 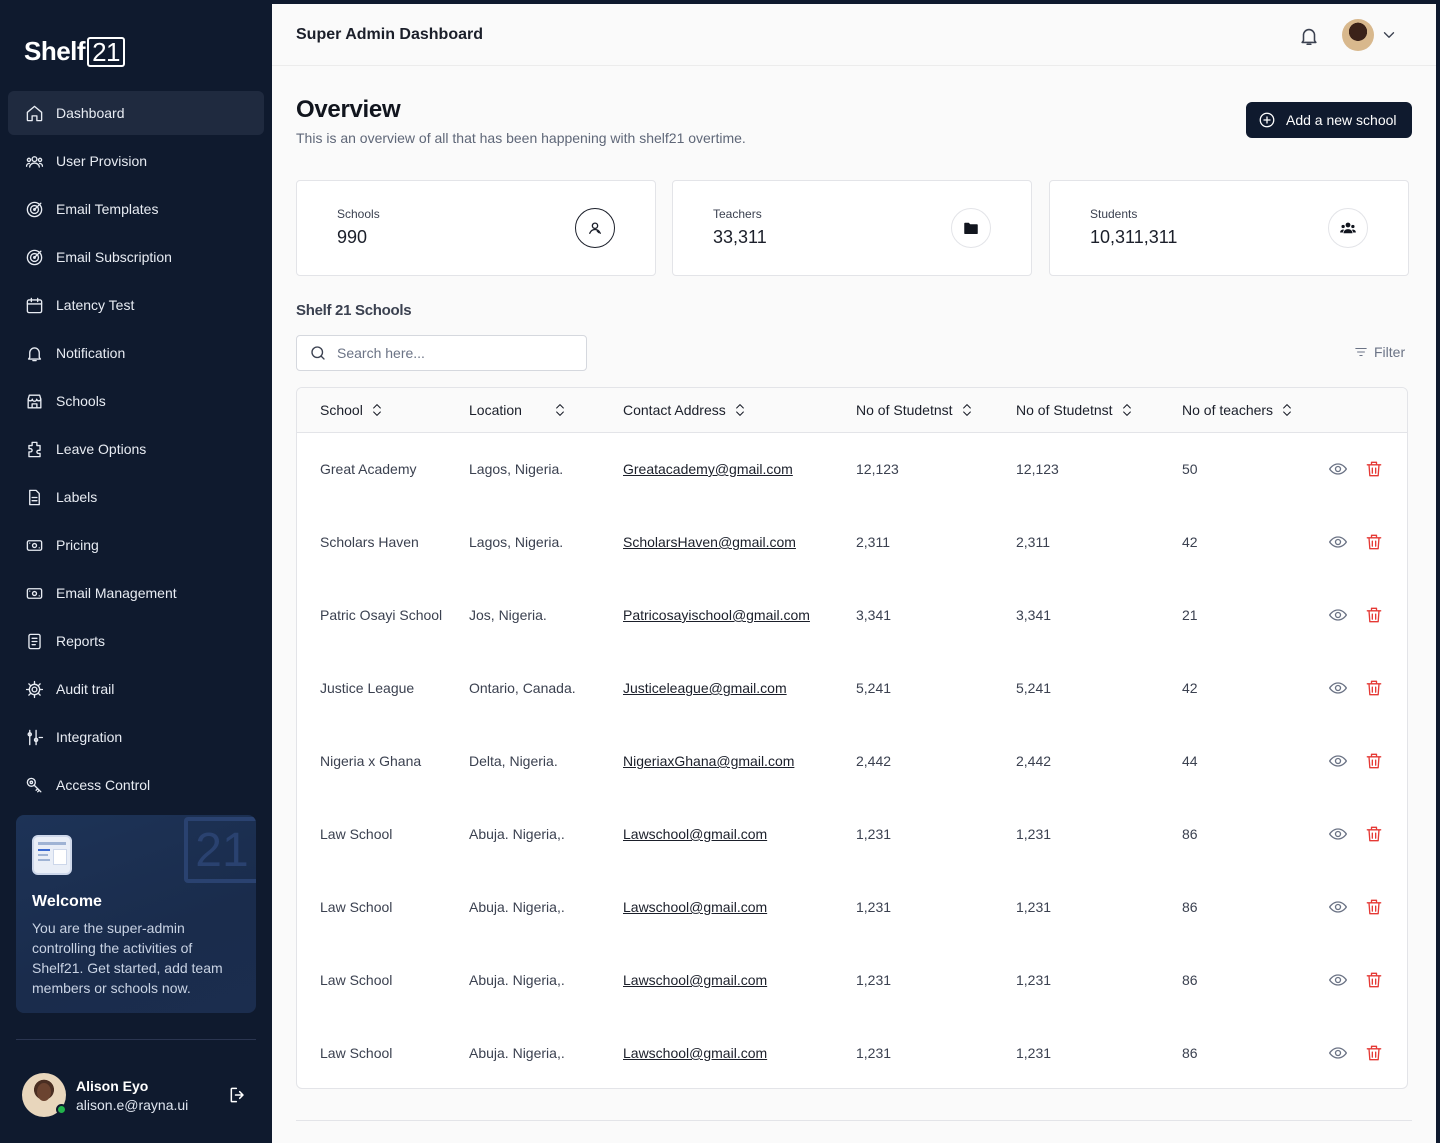 I want to click on sidebar-item-label: Labels, so click(x=77, y=497).